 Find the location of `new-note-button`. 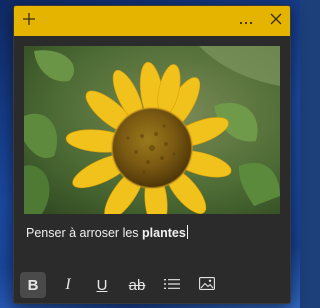

new-note-button is located at coordinates (29, 21).